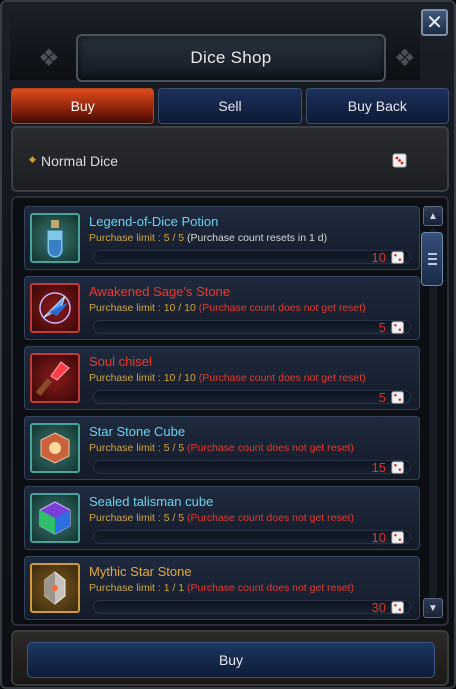 This screenshot has width=456, height=689. Describe the element at coordinates (378, 467) in the screenshot. I see `price: 15` at that location.